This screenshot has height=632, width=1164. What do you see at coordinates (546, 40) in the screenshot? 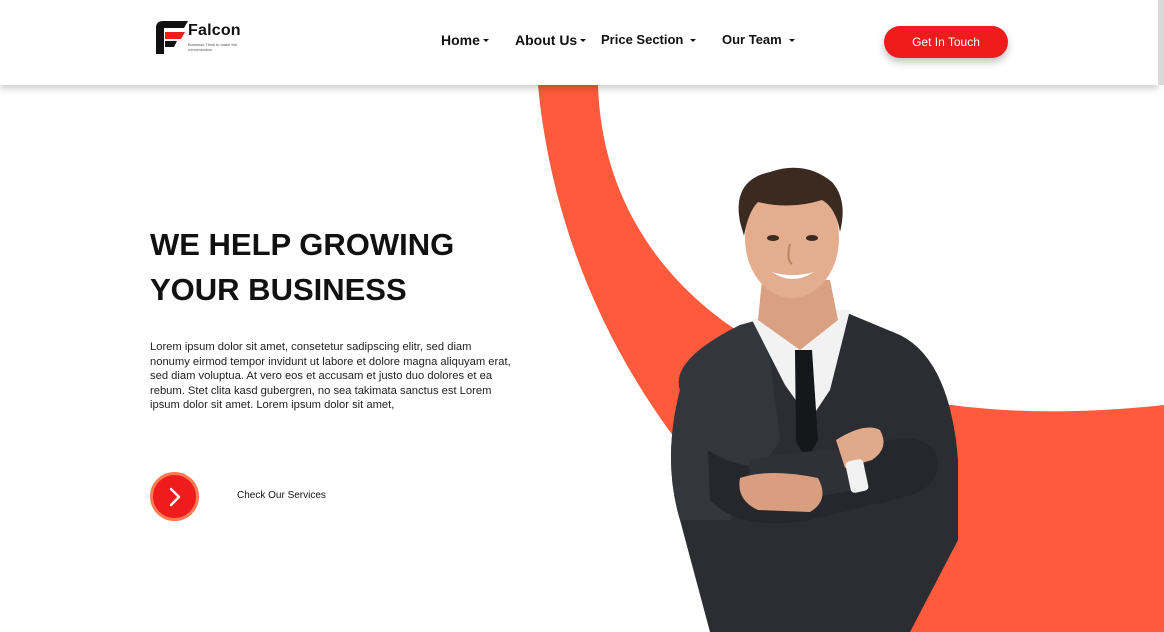
I see `nav-item-about-us-label: About Us` at bounding box center [546, 40].